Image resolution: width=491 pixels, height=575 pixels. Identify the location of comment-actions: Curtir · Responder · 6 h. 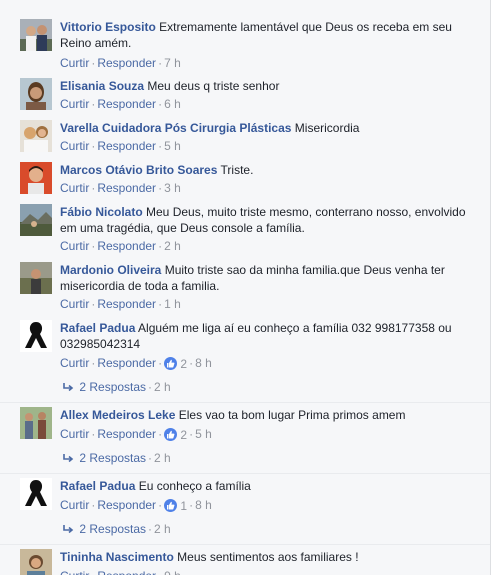
(120, 104).